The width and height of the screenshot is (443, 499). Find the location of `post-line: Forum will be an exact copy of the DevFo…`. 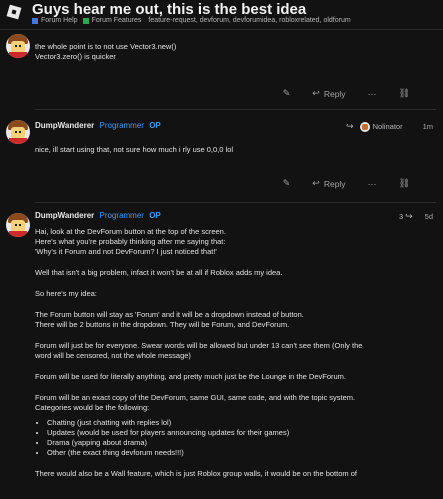

post-line: Forum will be an exact copy of the DevFo… is located at coordinates (195, 397).